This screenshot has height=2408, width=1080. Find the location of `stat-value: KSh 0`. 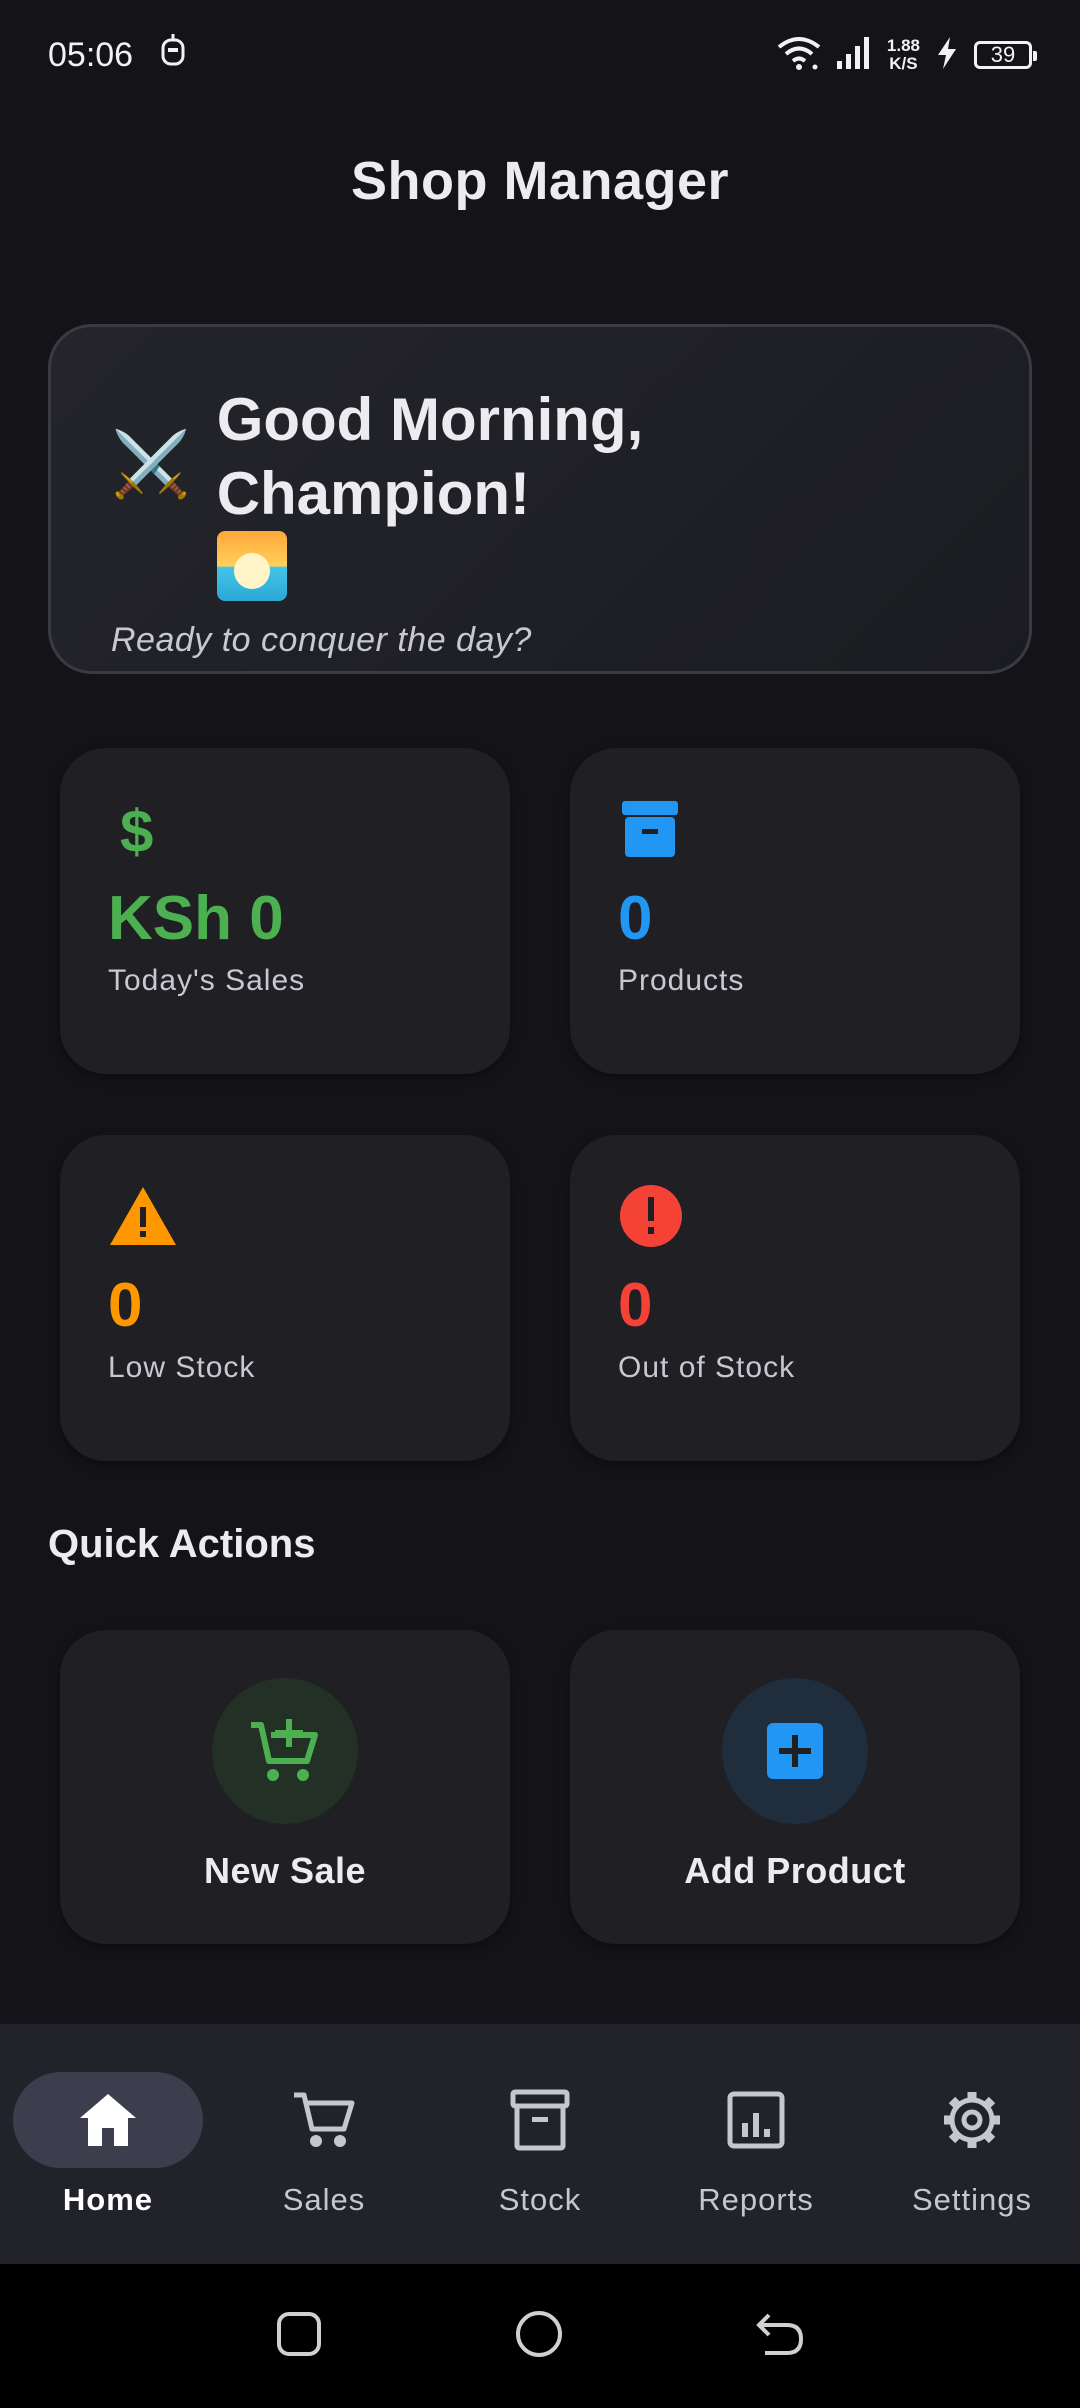

stat-value: KSh 0 is located at coordinates (196, 918).